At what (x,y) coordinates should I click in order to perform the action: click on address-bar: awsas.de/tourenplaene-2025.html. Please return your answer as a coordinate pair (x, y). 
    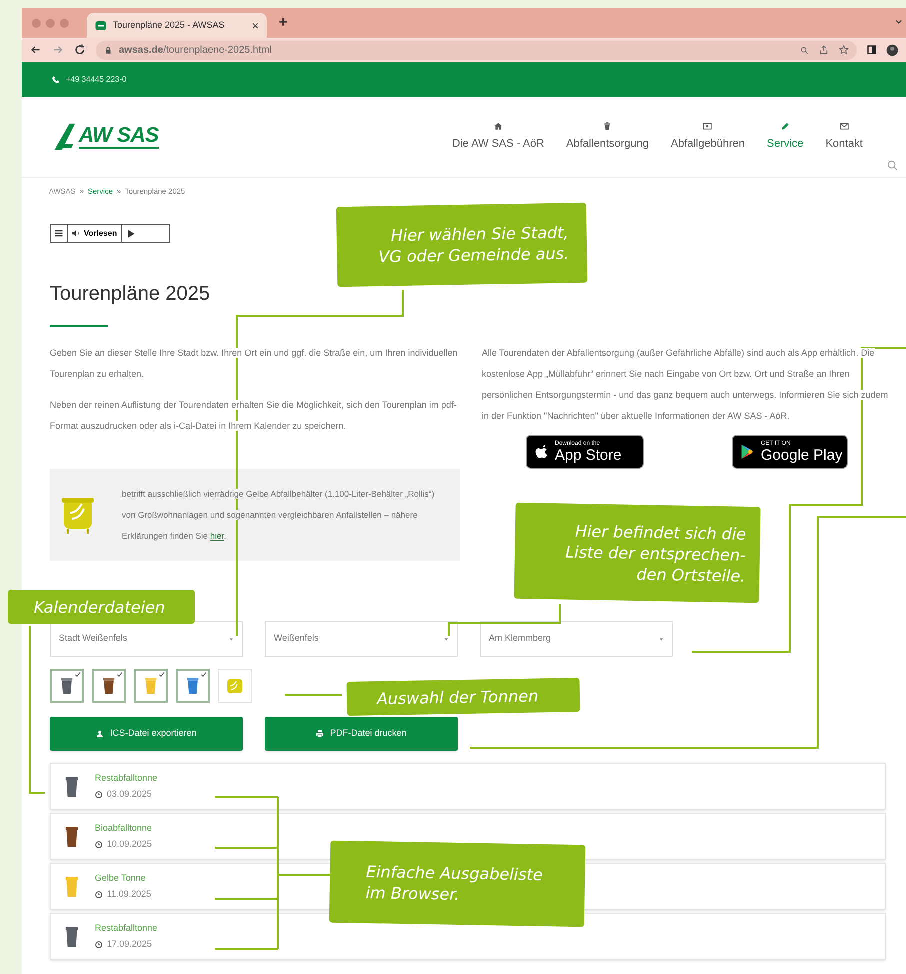
    Looking at the image, I should click on (476, 50).